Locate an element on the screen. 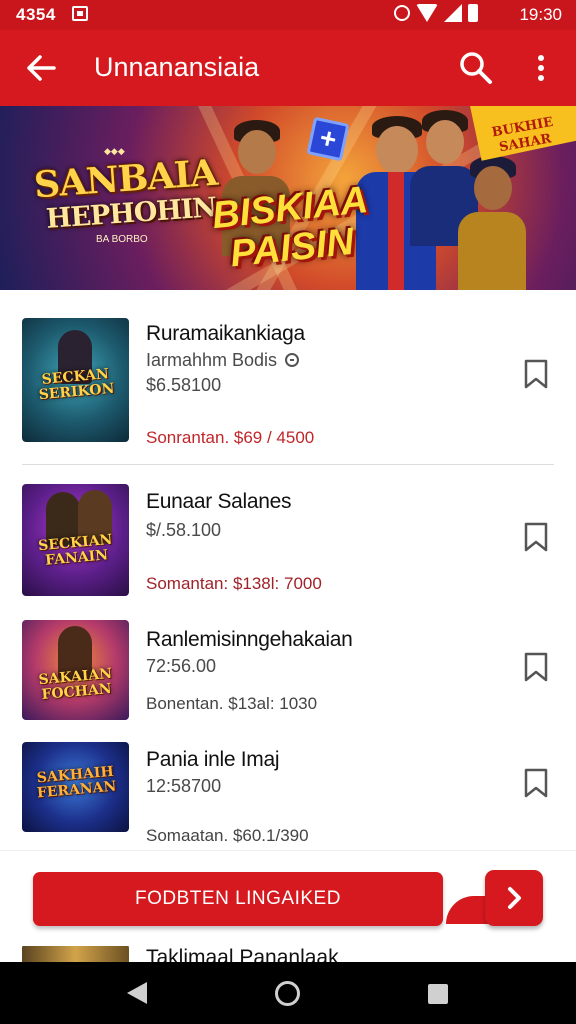 This screenshot has width=576, height=1024. item-price: Somaatan. $60.1/390 is located at coordinates (227, 835).